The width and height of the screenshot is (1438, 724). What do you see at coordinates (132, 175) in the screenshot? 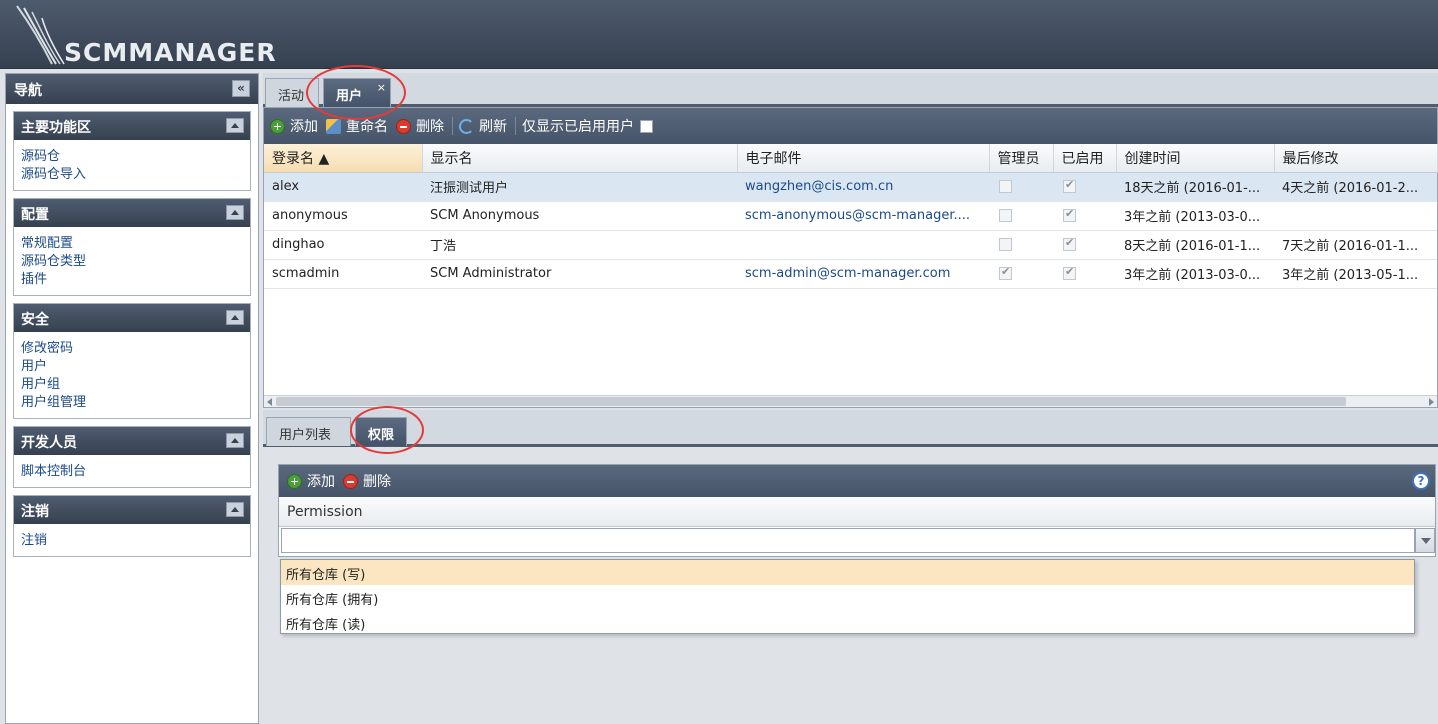
I see `nav-link-repository-import: 源码仓导入` at bounding box center [132, 175].